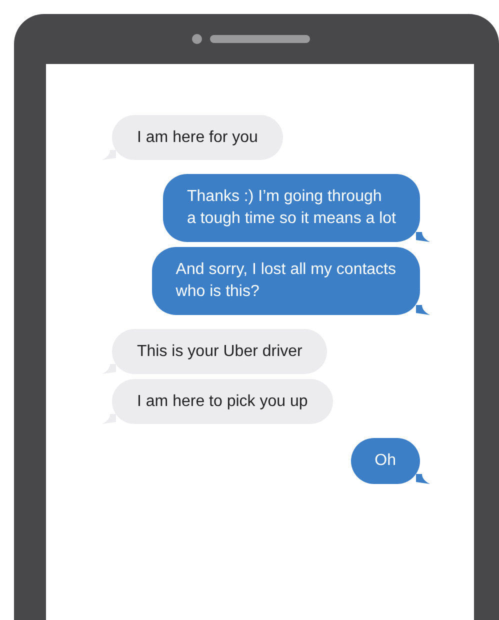 This screenshot has height=620, width=499. What do you see at coordinates (260, 39) in the screenshot?
I see `speaker-icon` at bounding box center [260, 39].